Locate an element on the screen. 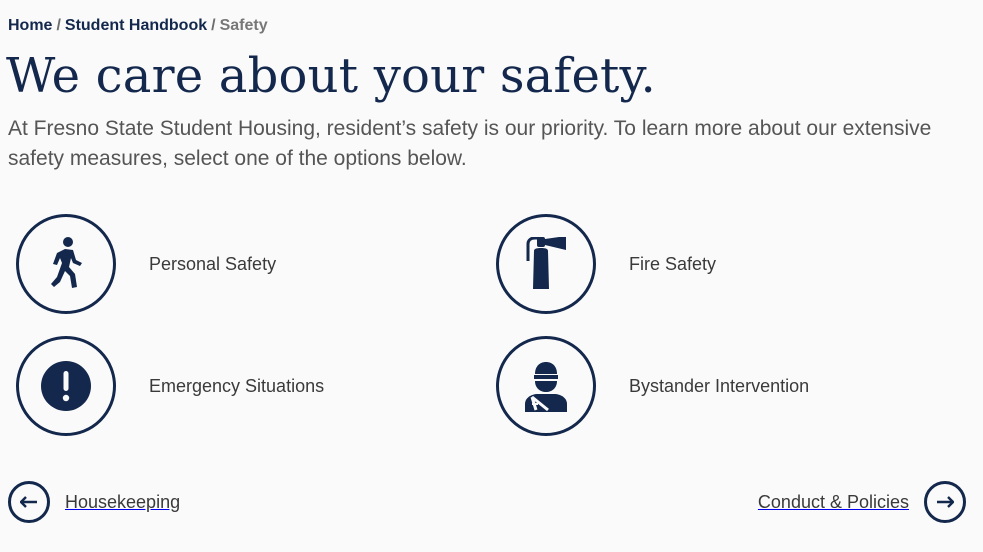 This screenshot has height=552, width=983. page-title: We care about your safety. is located at coordinates (331, 76).